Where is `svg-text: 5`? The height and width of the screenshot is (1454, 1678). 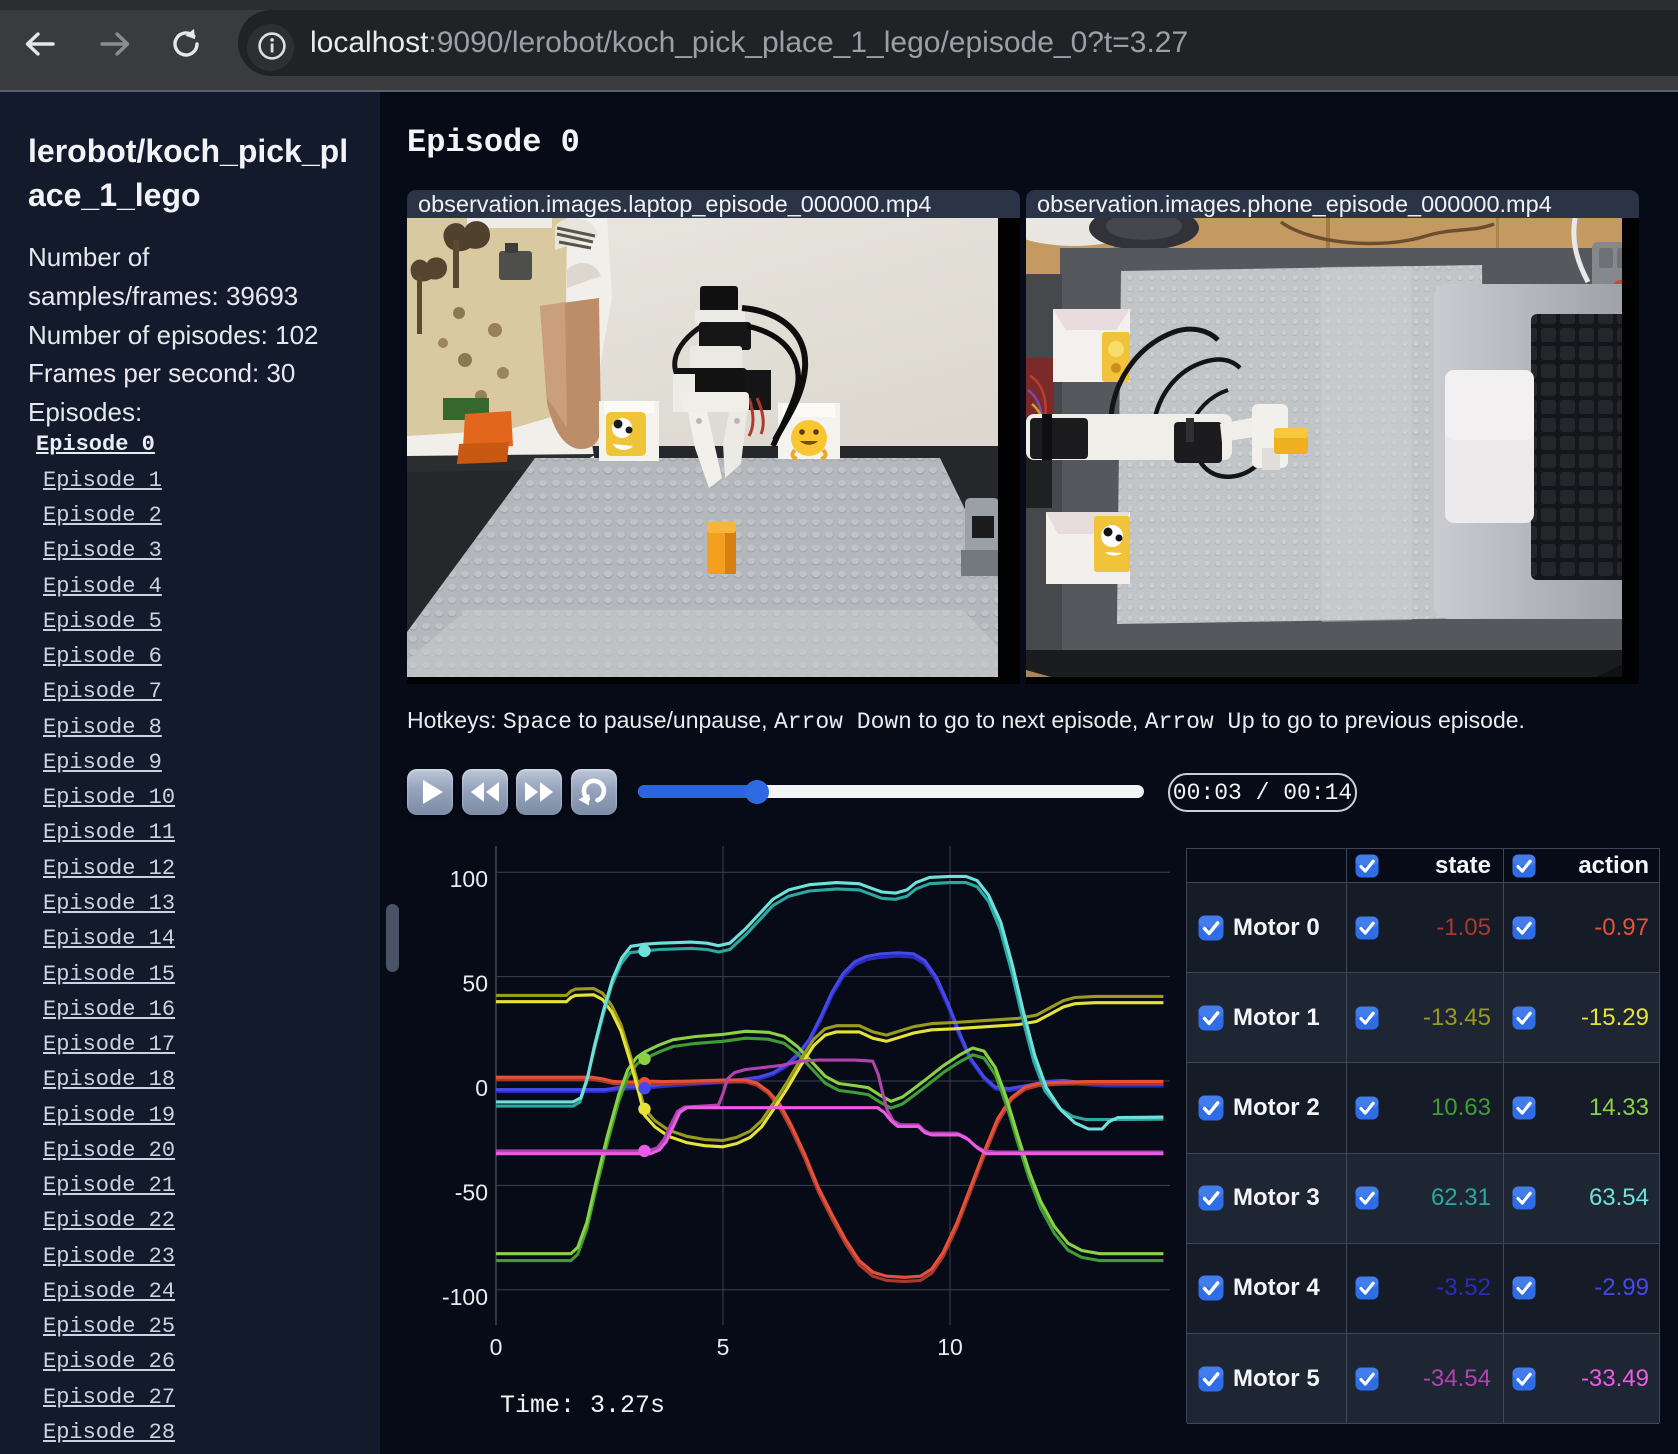
svg-text: 5 is located at coordinates (723, 1347).